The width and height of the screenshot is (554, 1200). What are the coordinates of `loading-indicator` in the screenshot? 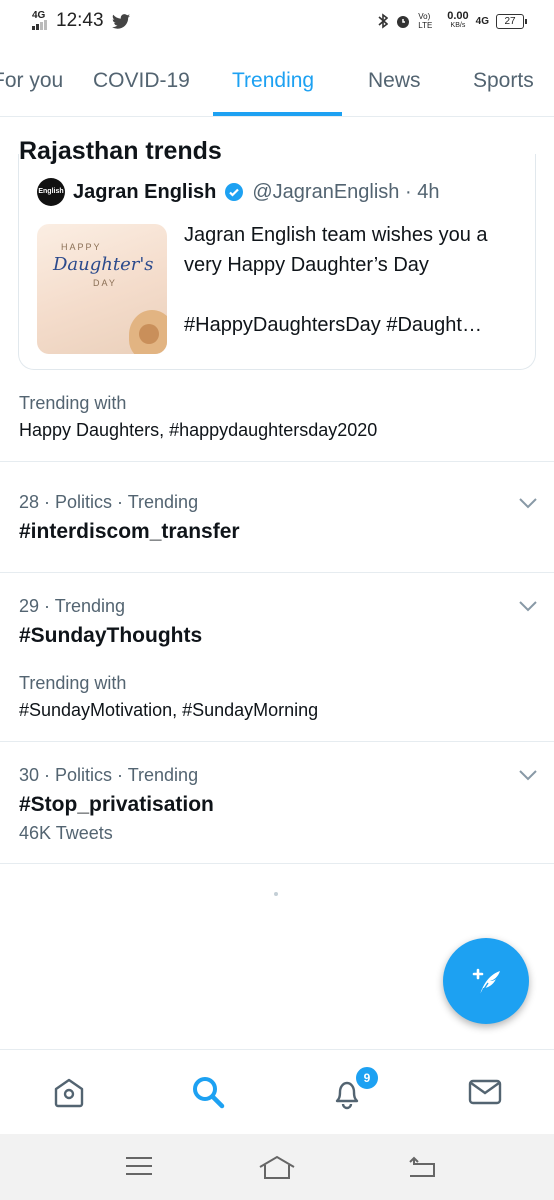 It's located at (276, 894).